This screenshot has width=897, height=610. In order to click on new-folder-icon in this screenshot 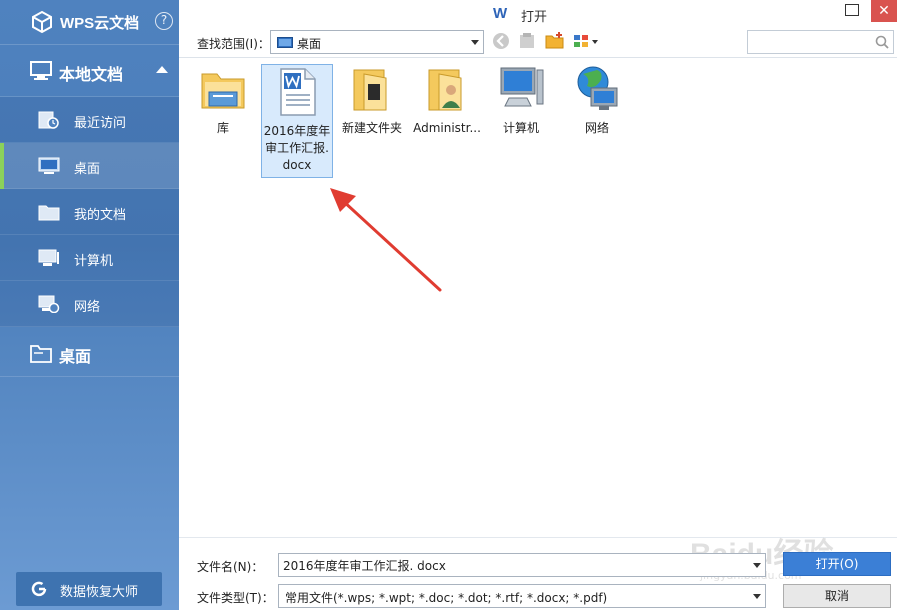, I will do `click(555, 41)`.